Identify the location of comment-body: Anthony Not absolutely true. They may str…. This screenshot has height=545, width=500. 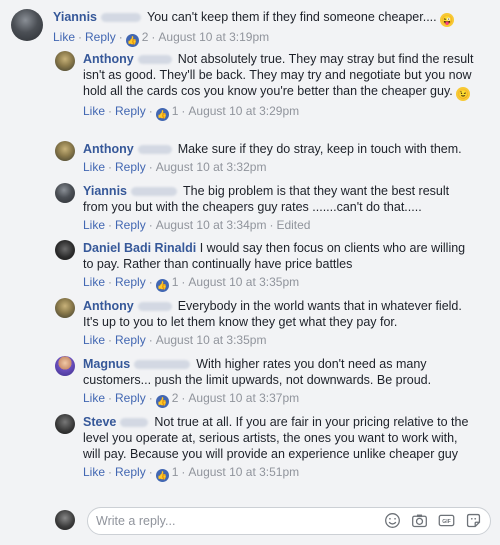
(280, 76).